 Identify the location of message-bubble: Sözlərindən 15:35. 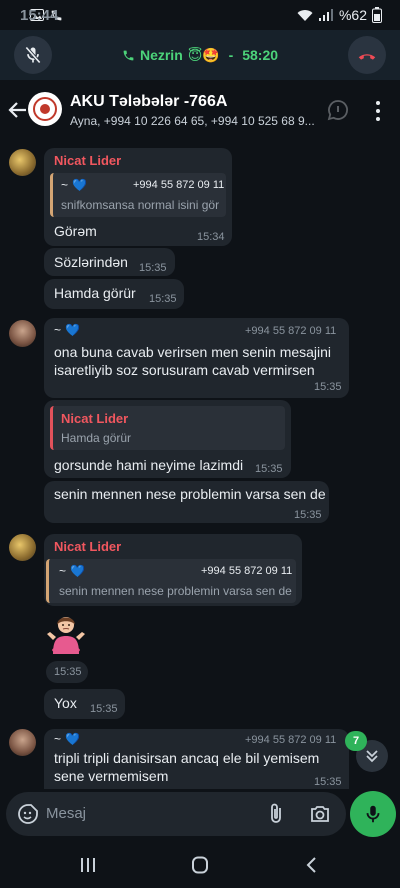
(109, 262).